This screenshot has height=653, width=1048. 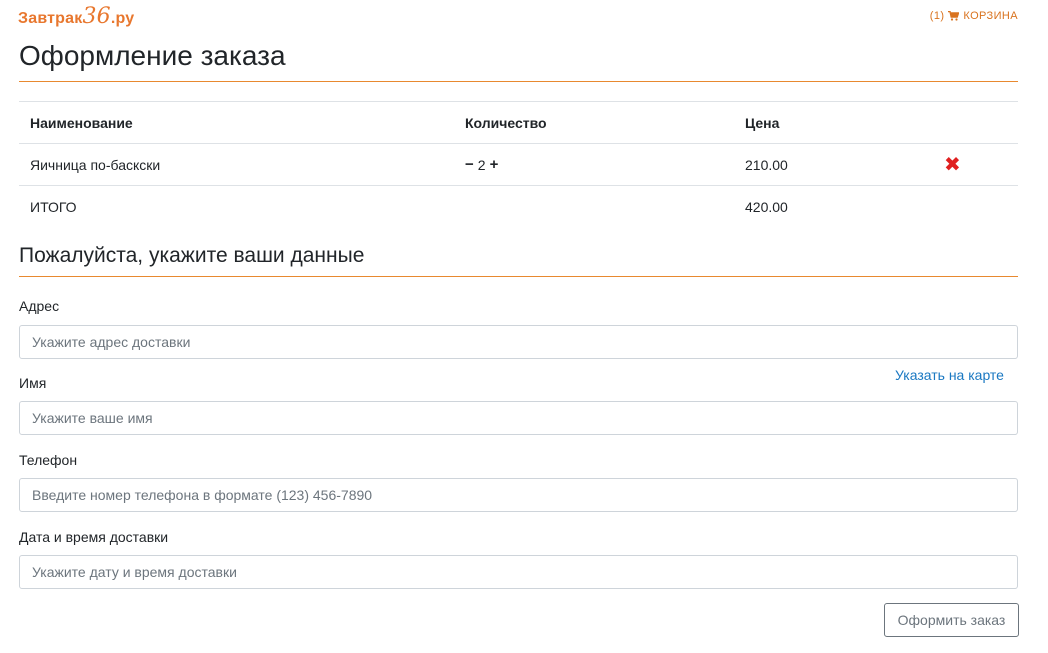 What do you see at coordinates (469, 164) in the screenshot?
I see `decrease-quantity-button: −` at bounding box center [469, 164].